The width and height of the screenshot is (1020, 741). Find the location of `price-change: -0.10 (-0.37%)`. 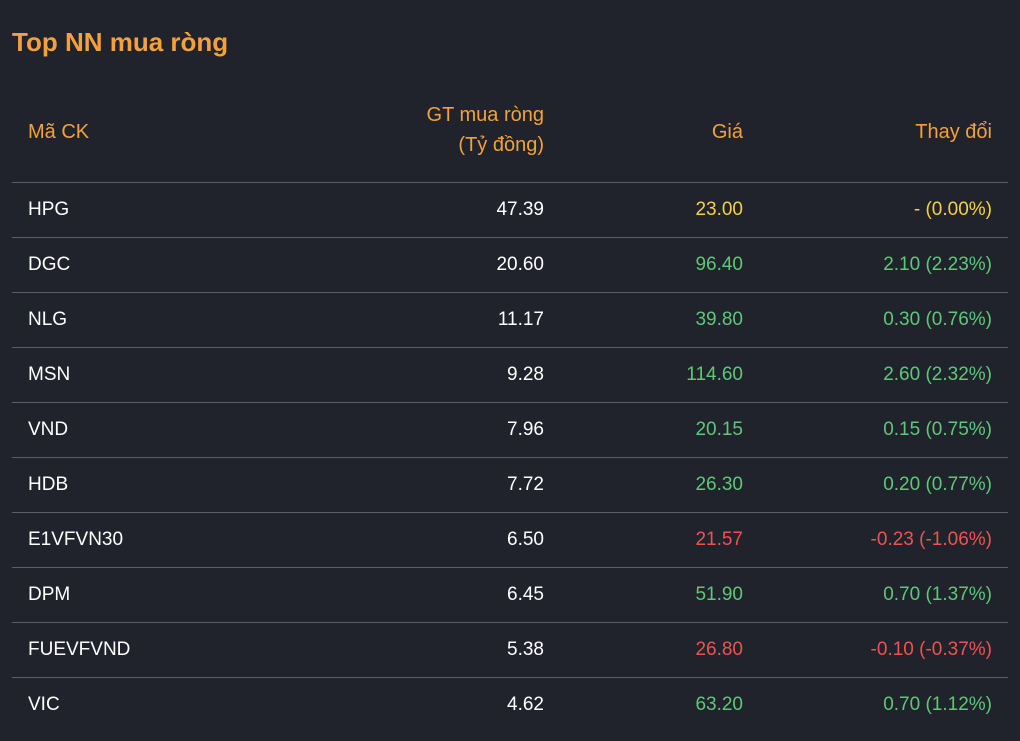

price-change: -0.10 (-0.37%) is located at coordinates (931, 649).